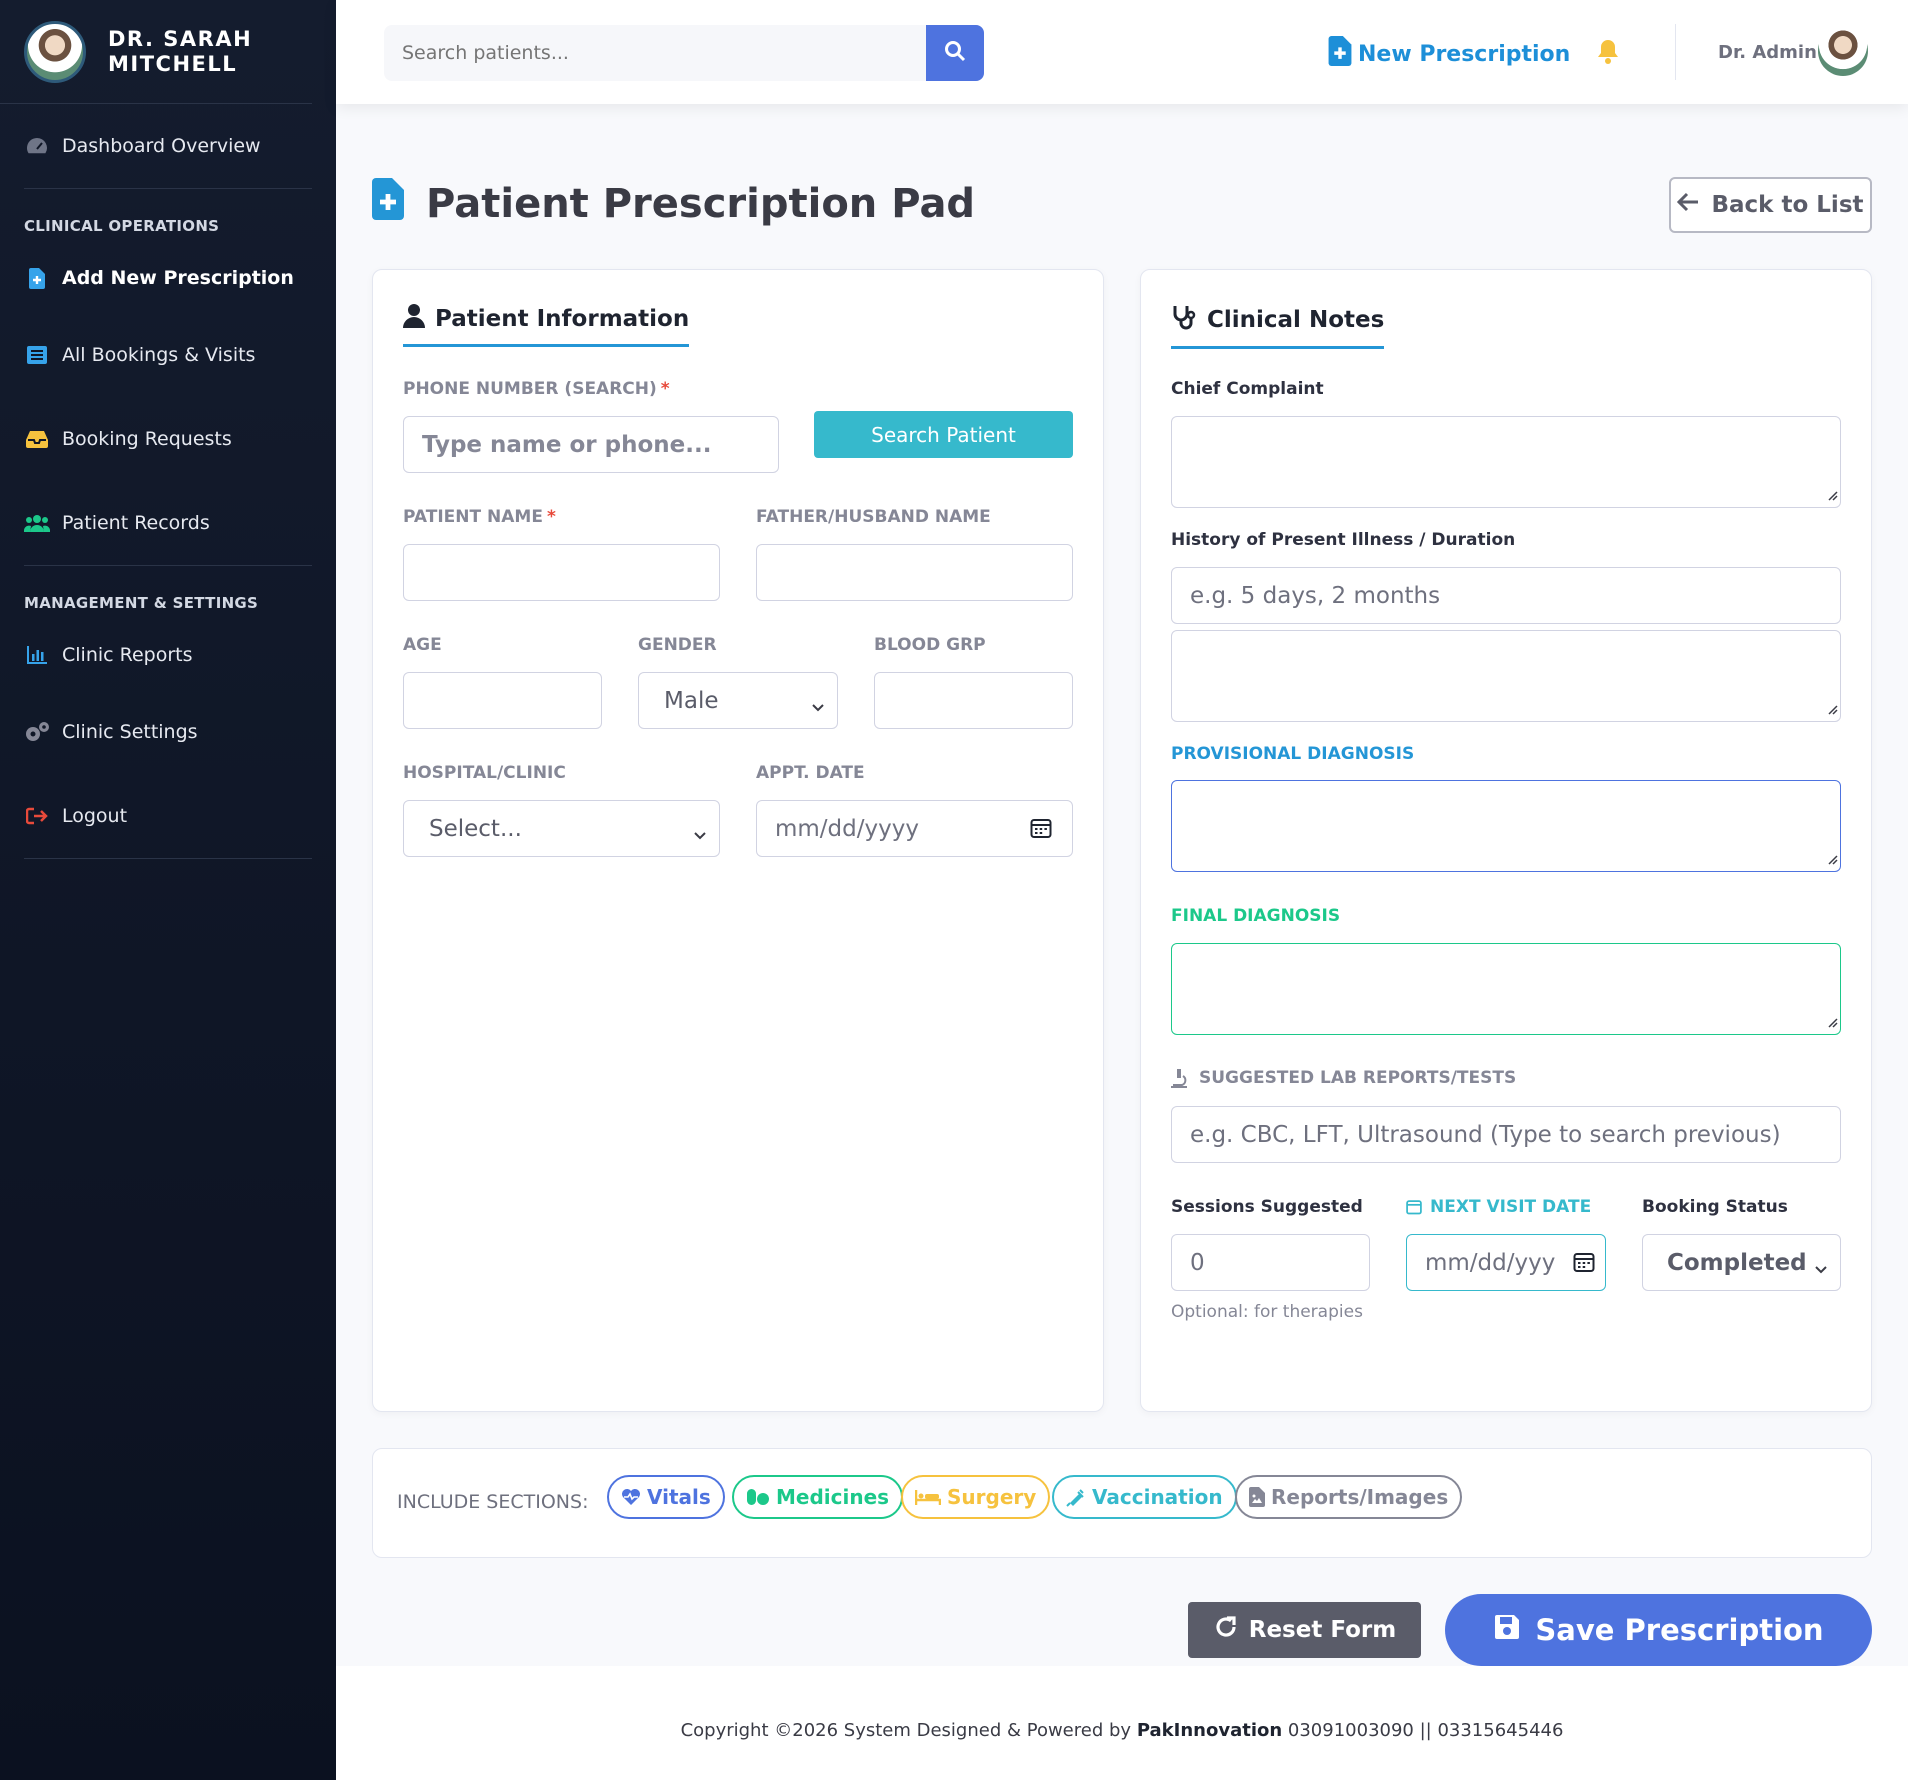 The width and height of the screenshot is (1908, 1780). I want to click on age-input, so click(502, 700).